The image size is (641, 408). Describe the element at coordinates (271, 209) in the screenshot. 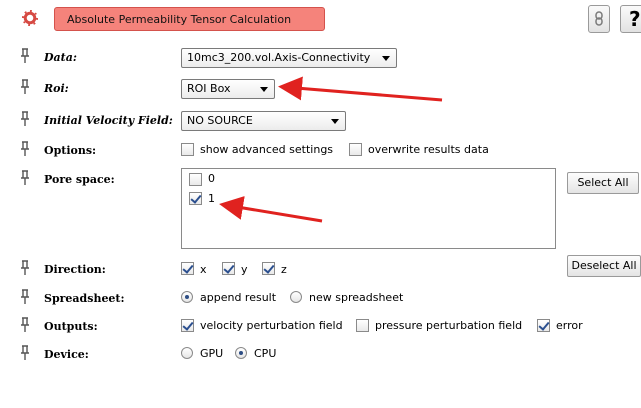

I see `annotation-arrow-pore` at that location.